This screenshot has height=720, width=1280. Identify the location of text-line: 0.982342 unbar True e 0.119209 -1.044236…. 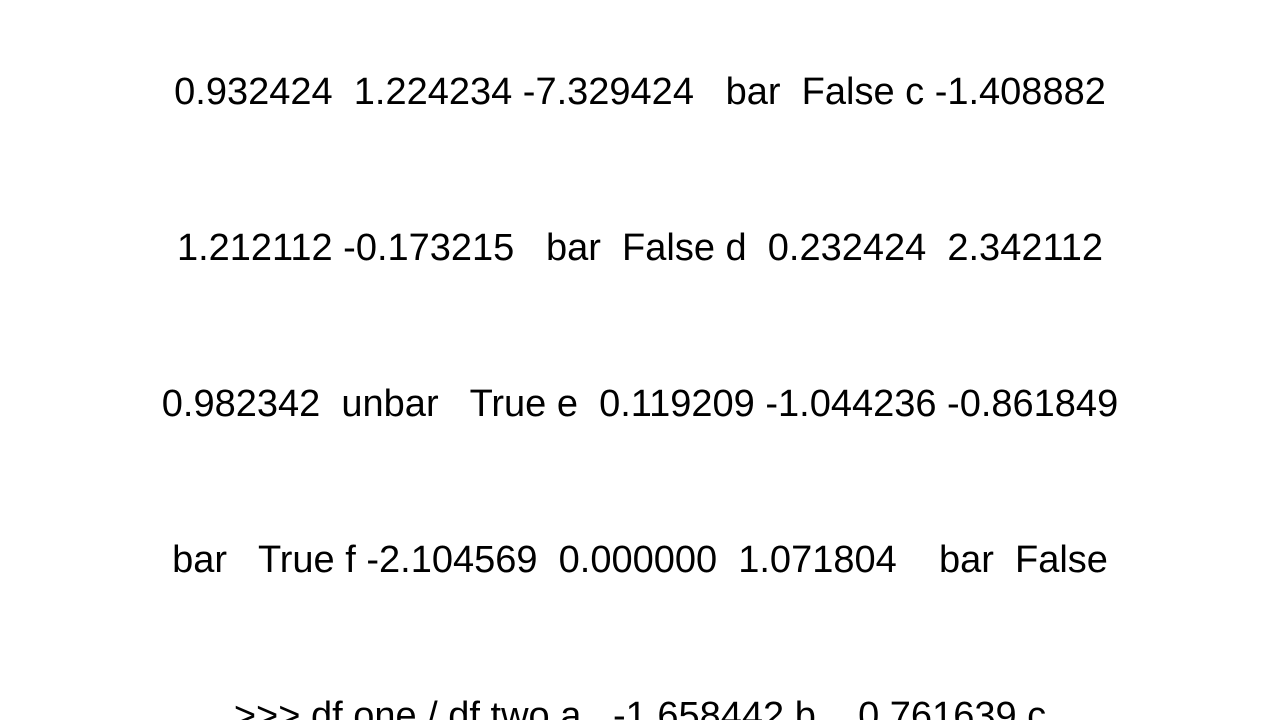
(640, 404).